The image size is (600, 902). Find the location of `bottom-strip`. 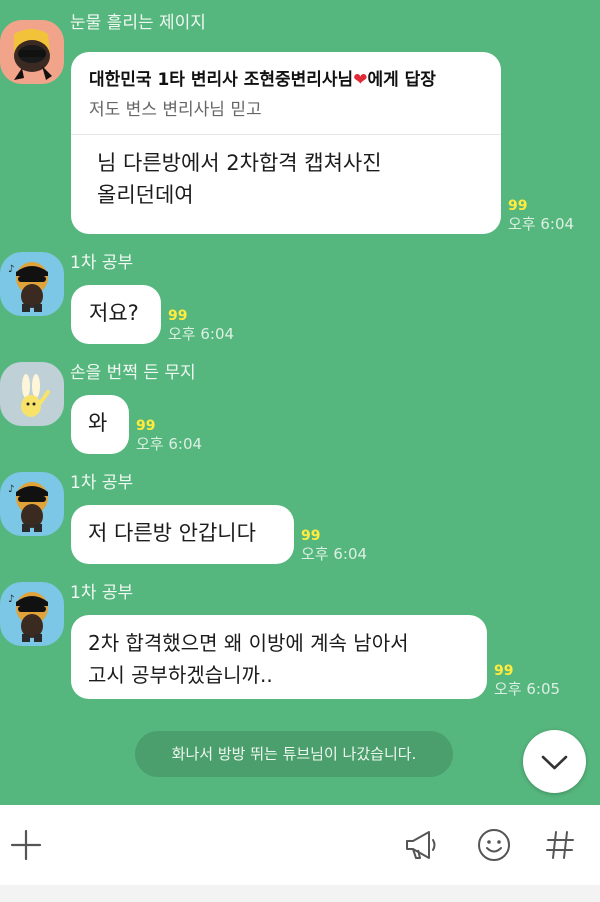

bottom-strip is located at coordinates (300, 893).